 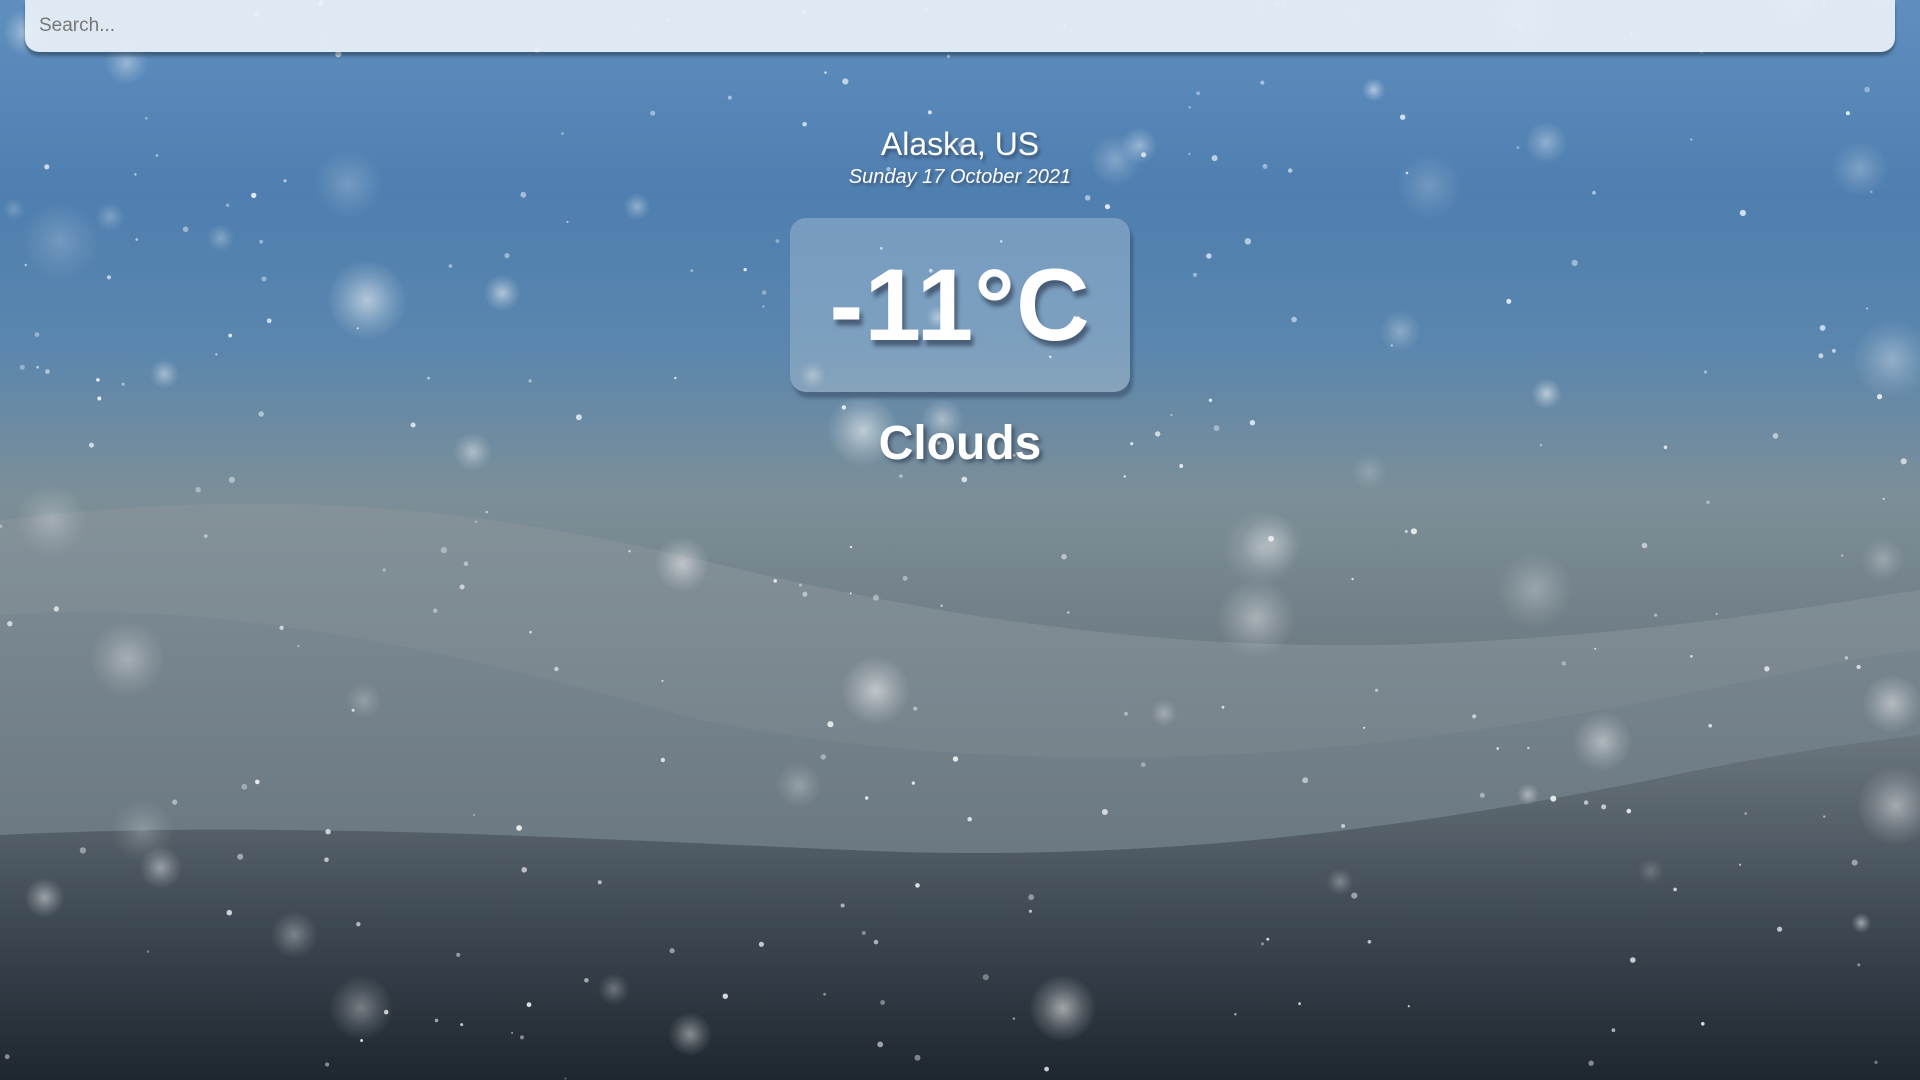 I want to click on current-date: Sunday 17 October 2021, so click(x=960, y=177).